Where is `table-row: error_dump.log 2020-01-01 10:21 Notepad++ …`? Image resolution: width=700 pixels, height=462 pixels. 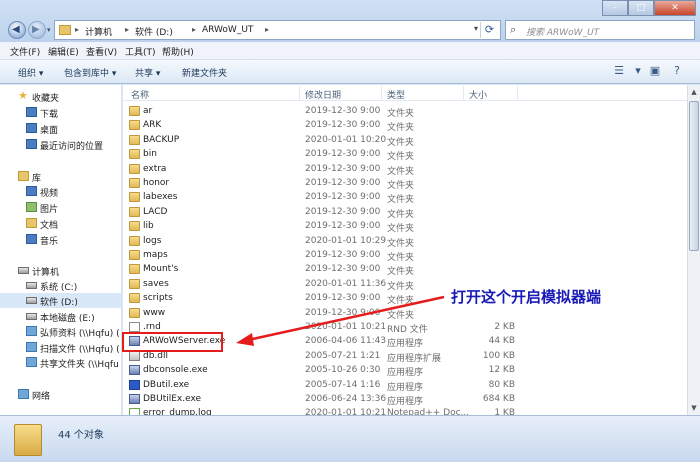
table-row: error_dump.log 2020-01-01 10:21 Notepad++ … is located at coordinates (405, 410).